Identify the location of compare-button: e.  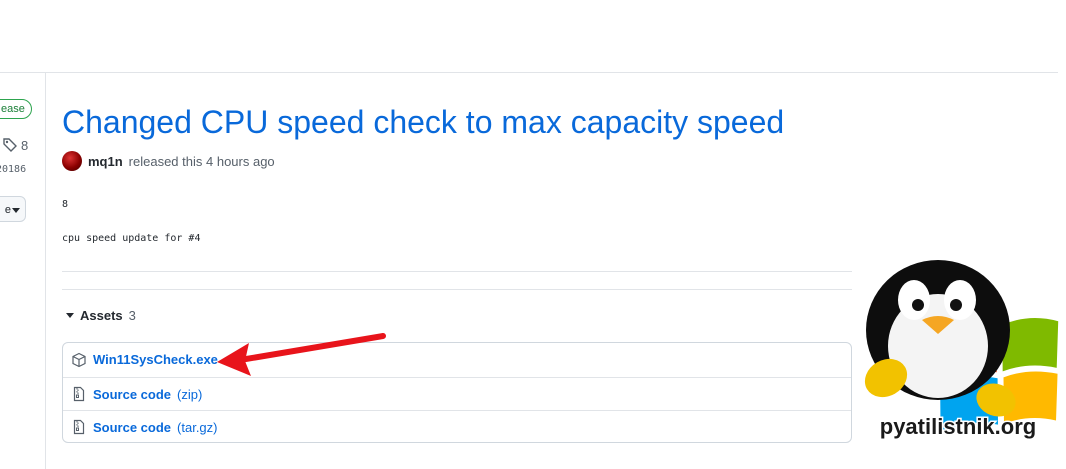
(13, 209).